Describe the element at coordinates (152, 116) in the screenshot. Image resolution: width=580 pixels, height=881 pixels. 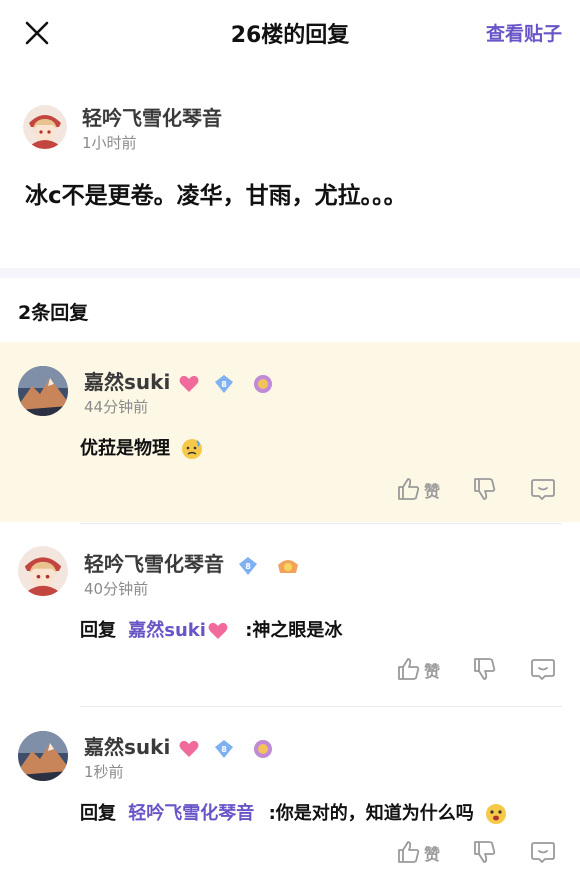
I see `post-author: 轻吟飞雪化琴音` at that location.